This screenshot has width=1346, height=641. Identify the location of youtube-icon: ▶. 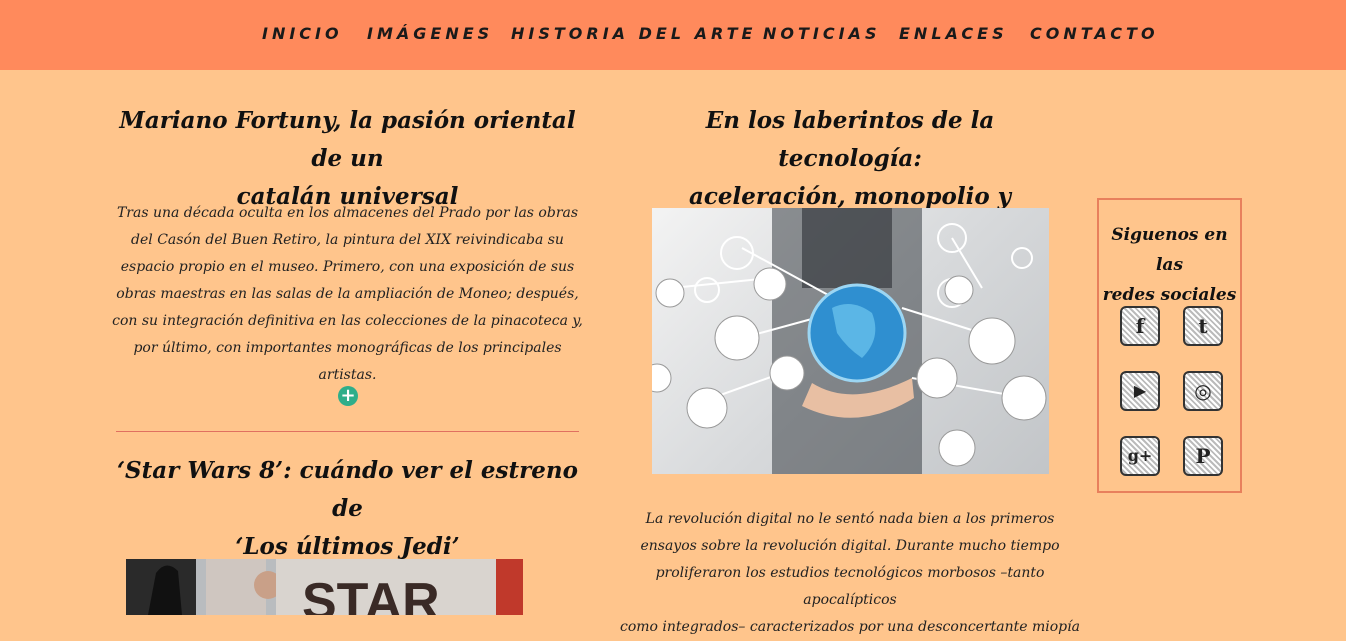
(1140, 391).